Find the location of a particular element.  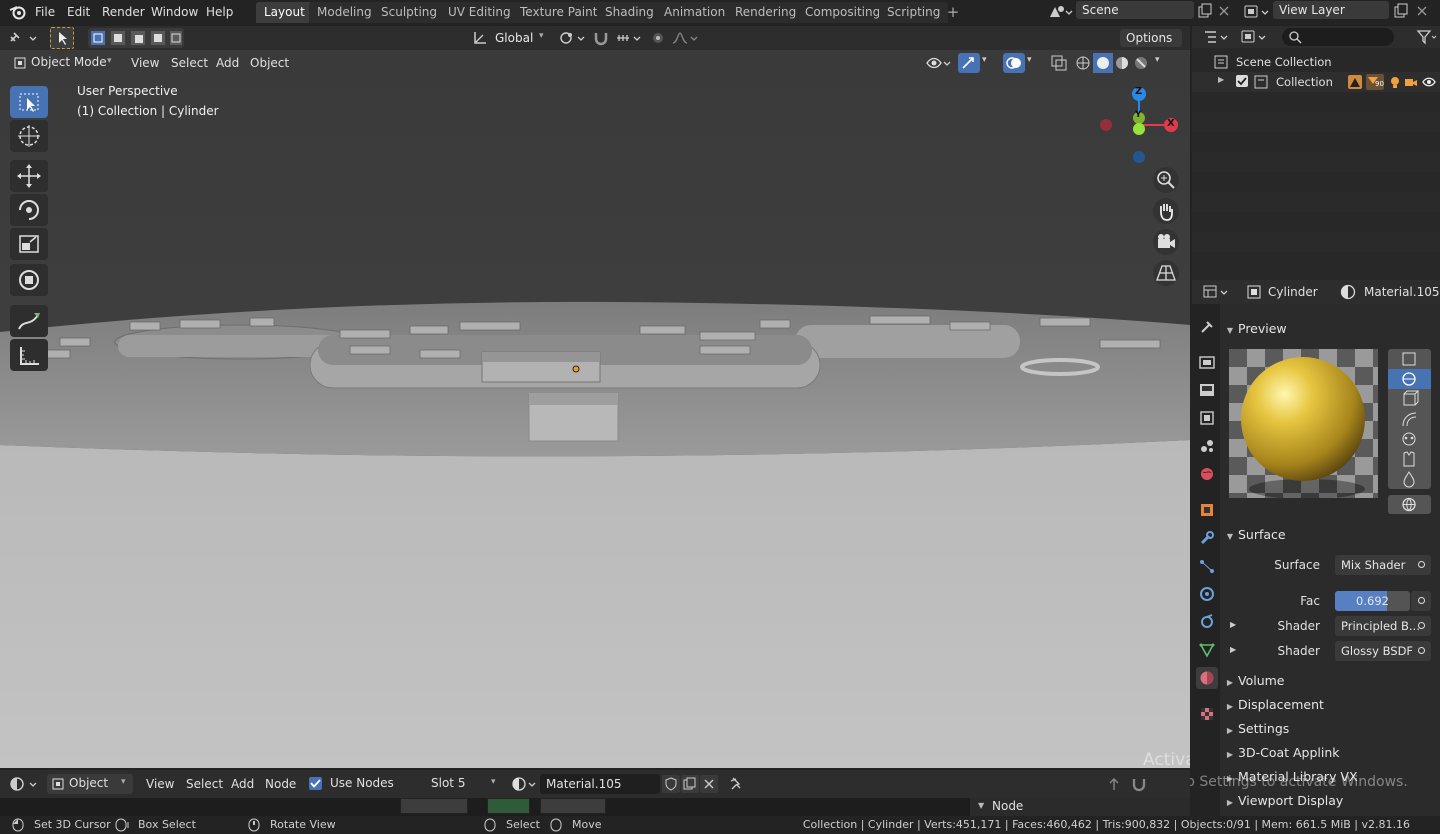

camera-filter-icon is located at coordinates (1411, 83).